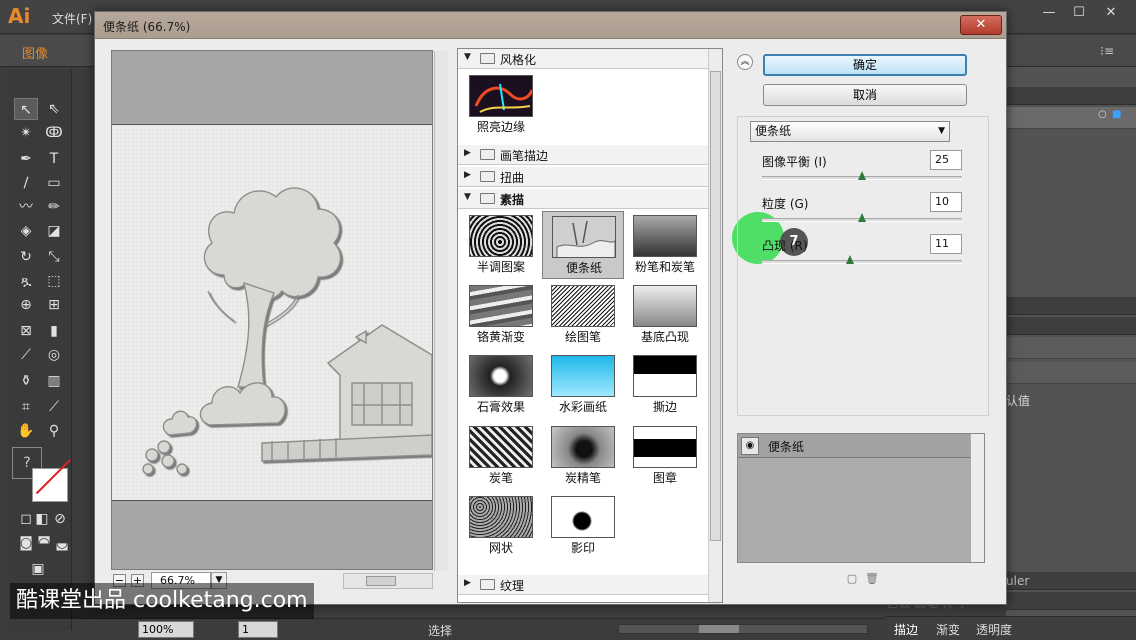  I want to click on free-transform-tool-icon: ⬚, so click(54, 281).